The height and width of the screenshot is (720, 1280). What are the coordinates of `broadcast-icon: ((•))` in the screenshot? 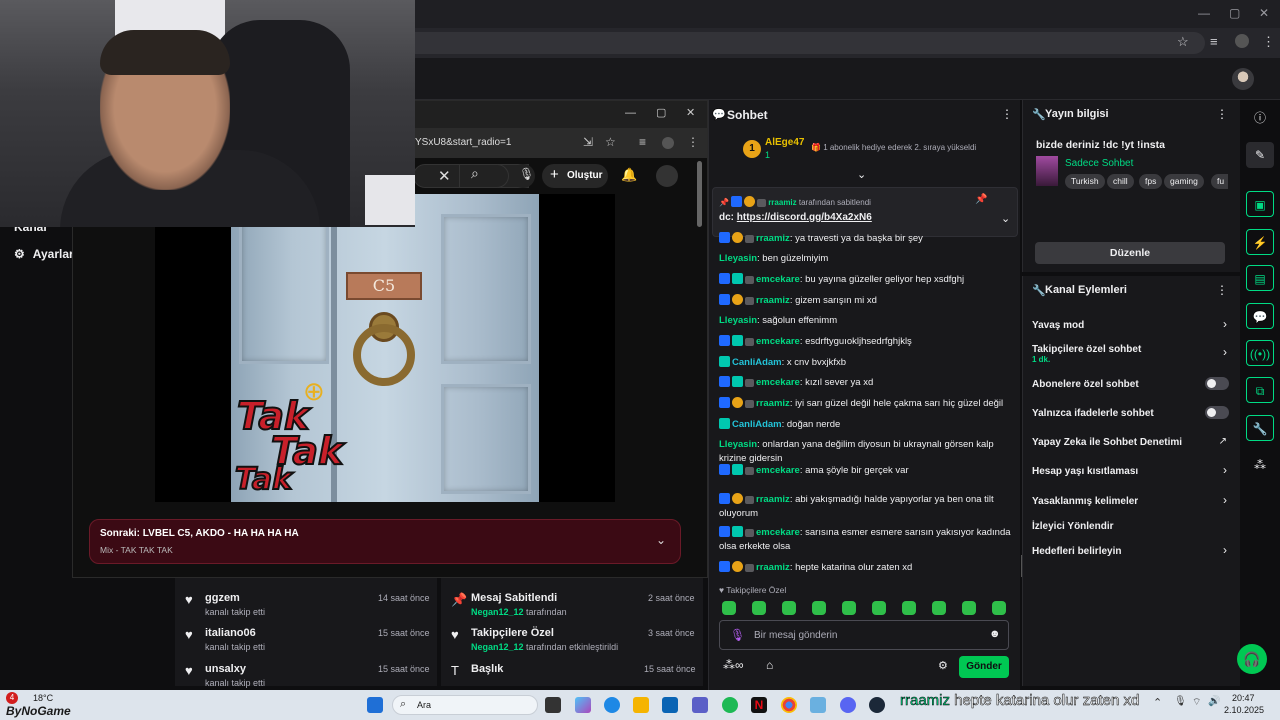 It's located at (1260, 353).